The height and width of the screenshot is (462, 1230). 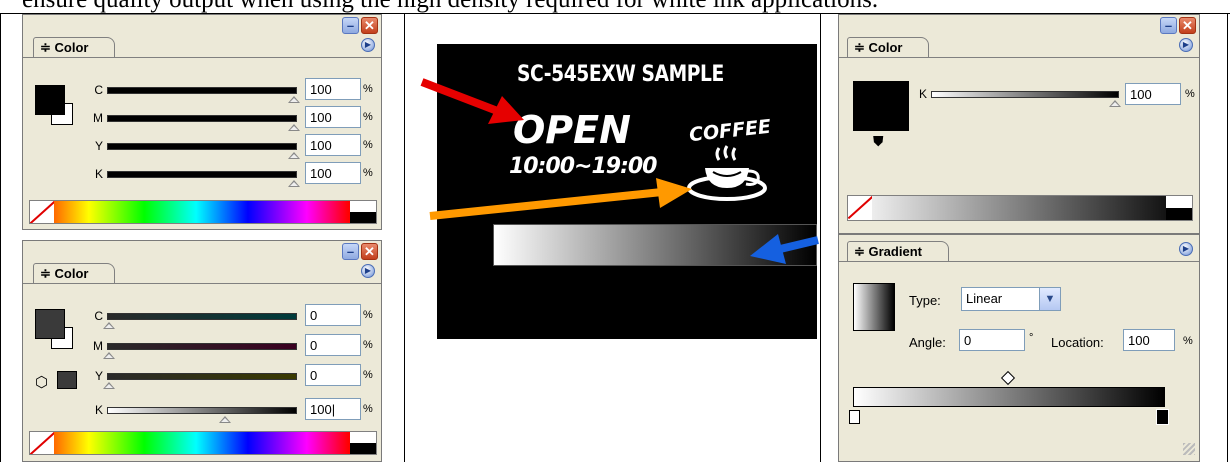 I want to click on sample-title: SC-545EXW SAMPLE, so click(x=620, y=74).